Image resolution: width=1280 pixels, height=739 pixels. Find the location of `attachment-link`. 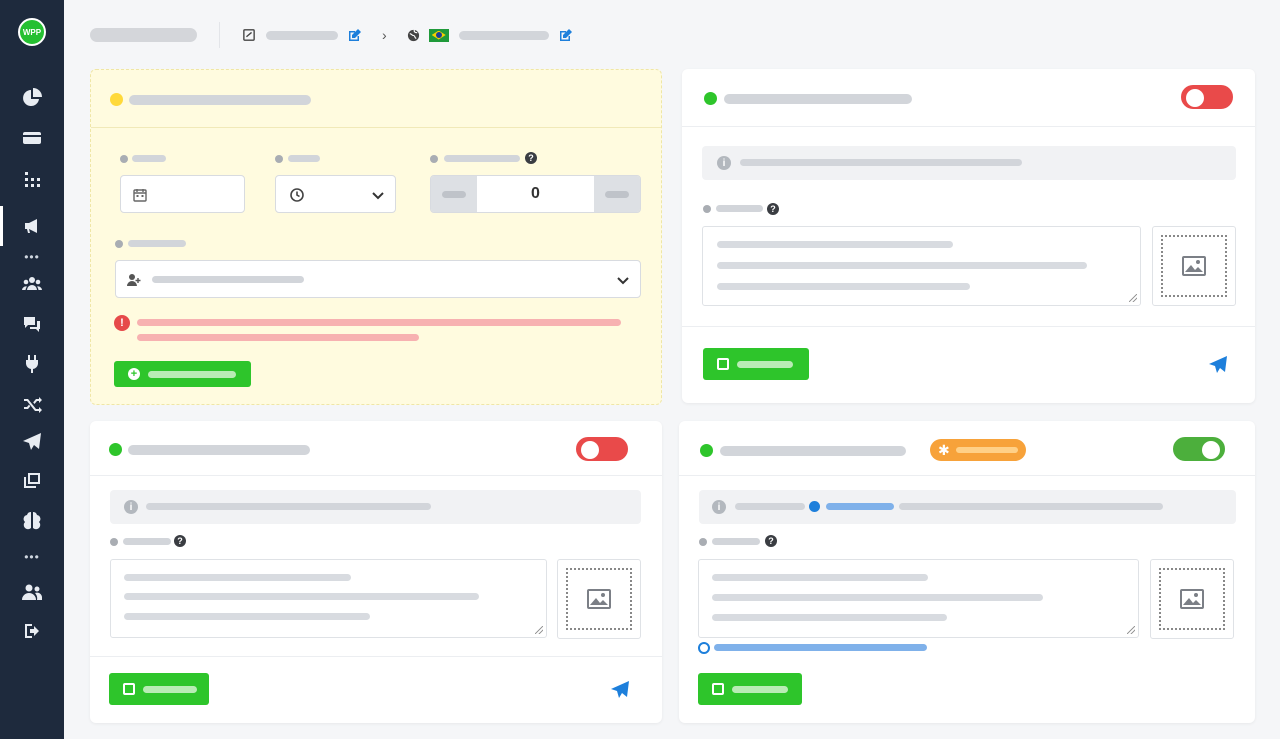

attachment-link is located at coordinates (820, 647).